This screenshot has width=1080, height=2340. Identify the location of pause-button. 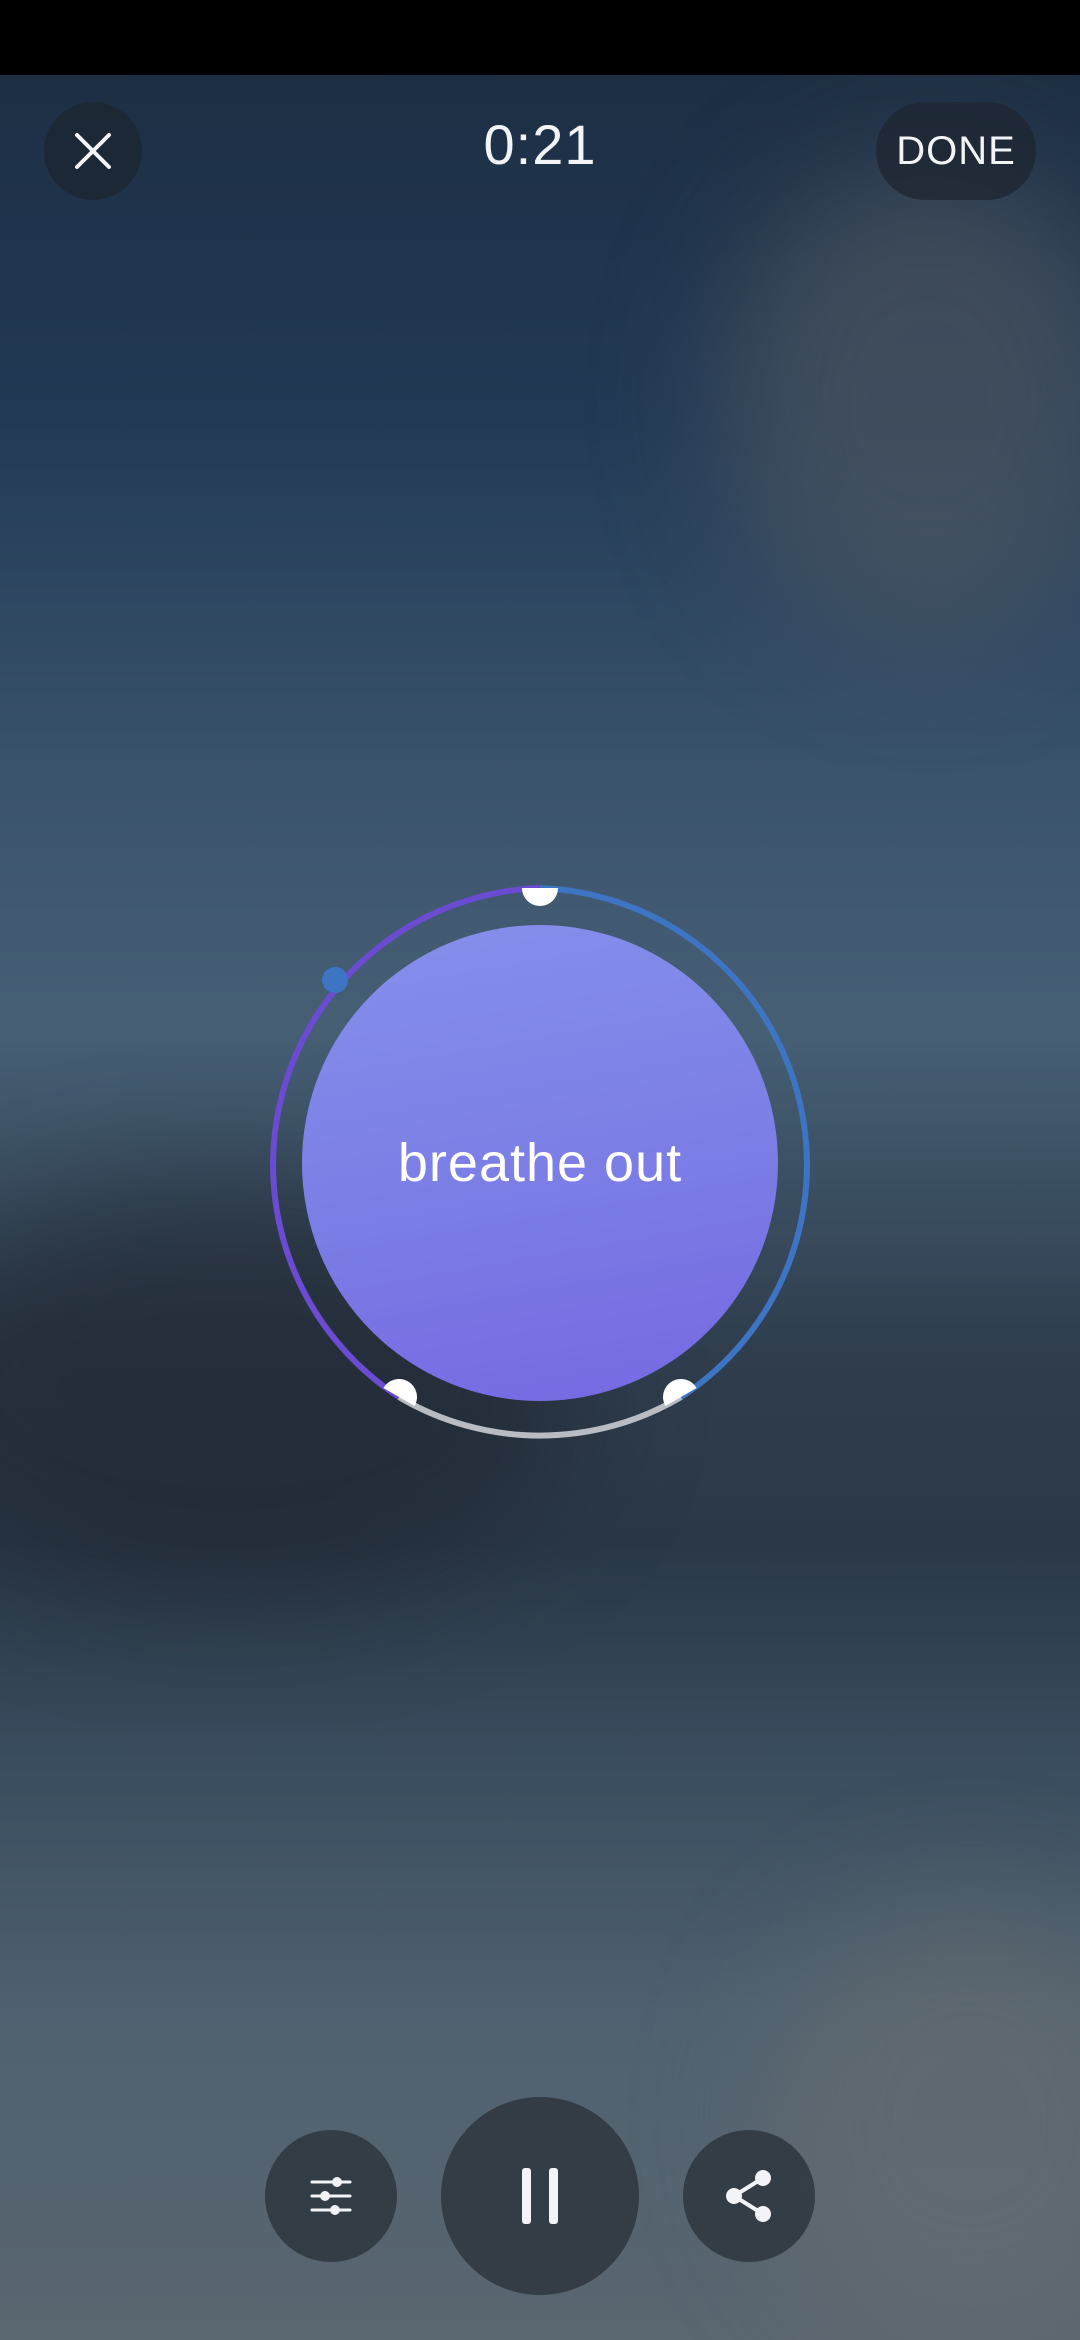
(540, 2196).